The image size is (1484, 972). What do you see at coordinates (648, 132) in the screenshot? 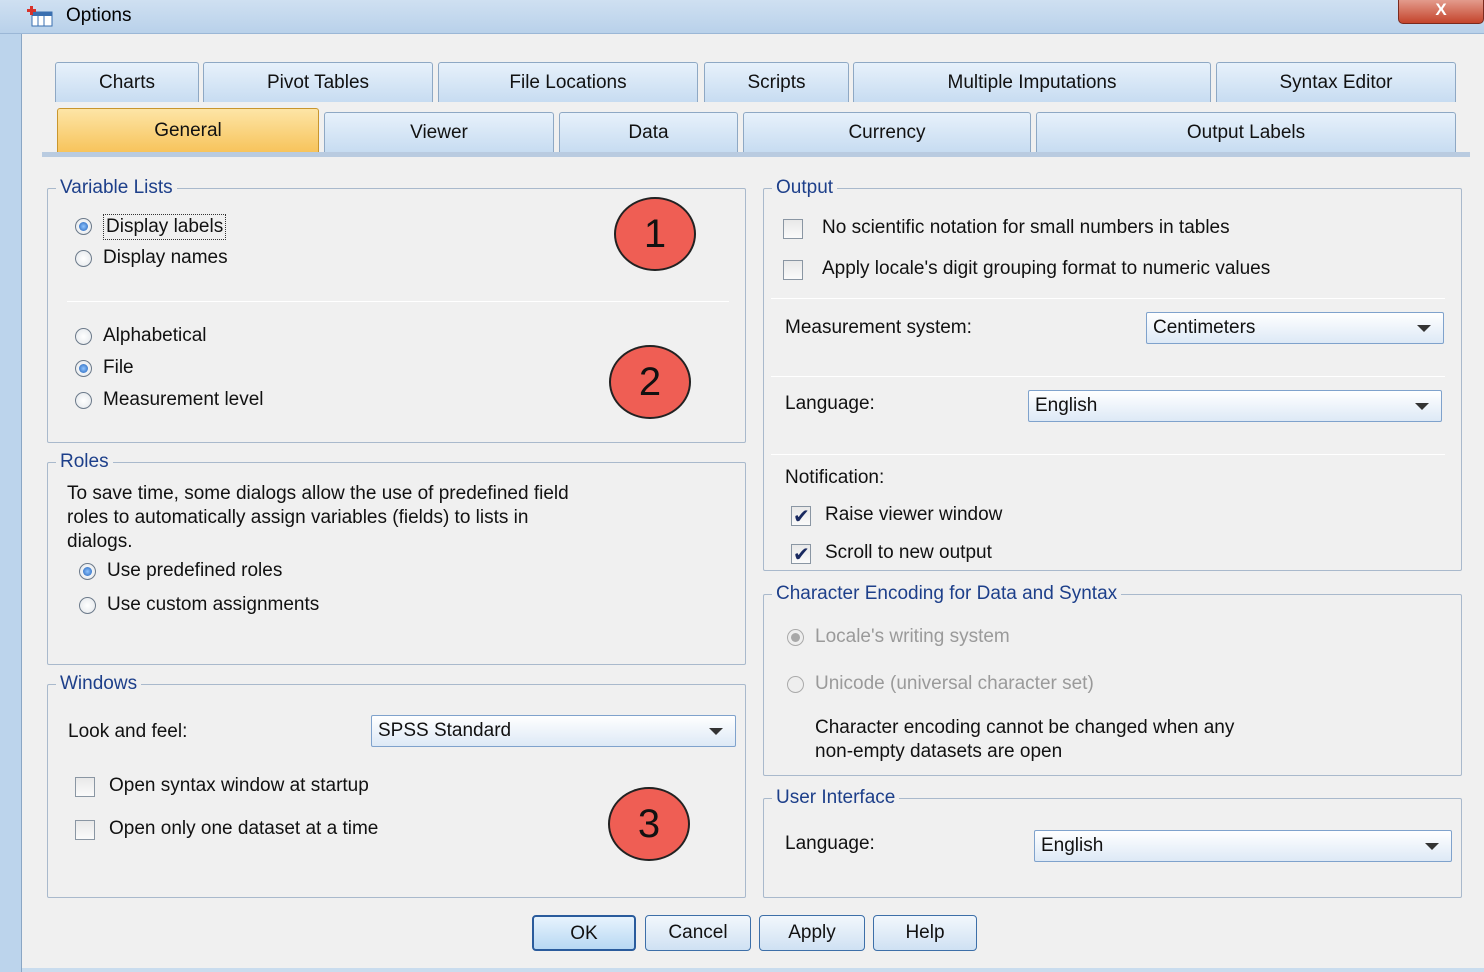
I see `tab-data: Data` at bounding box center [648, 132].